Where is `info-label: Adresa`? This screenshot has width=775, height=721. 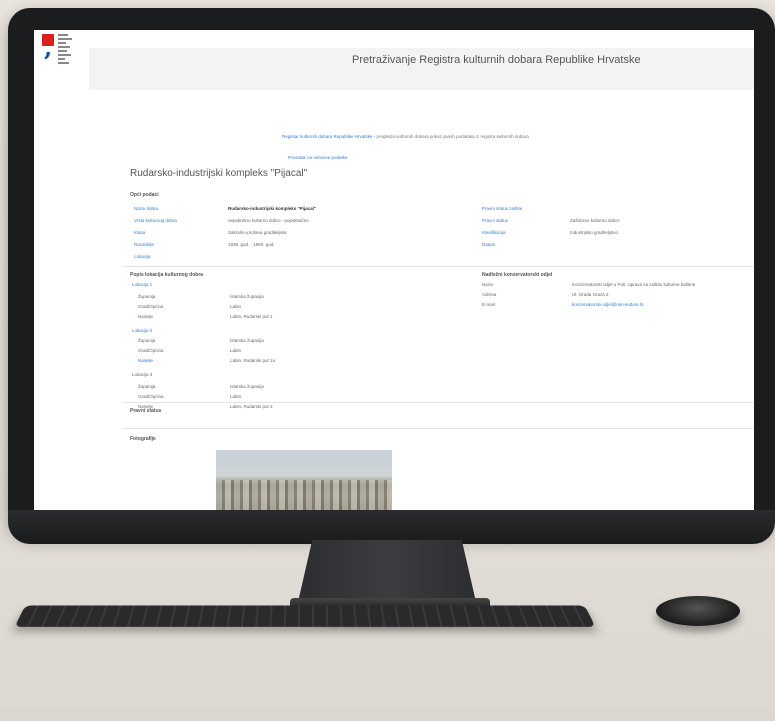 info-label: Adresa is located at coordinates (489, 294).